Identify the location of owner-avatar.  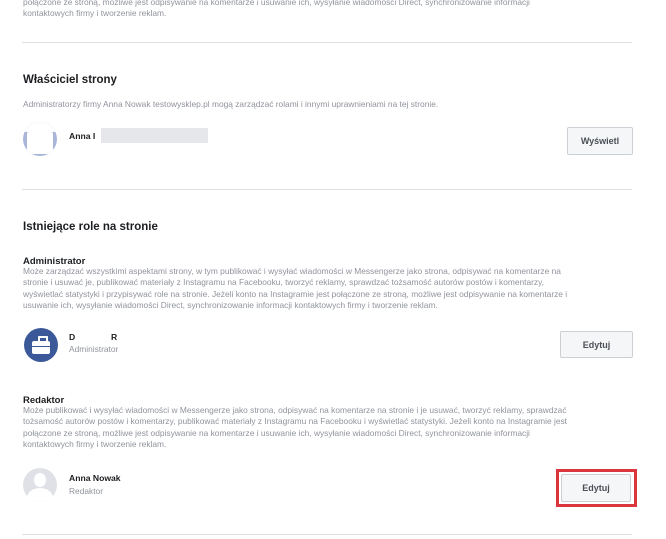
(40, 139).